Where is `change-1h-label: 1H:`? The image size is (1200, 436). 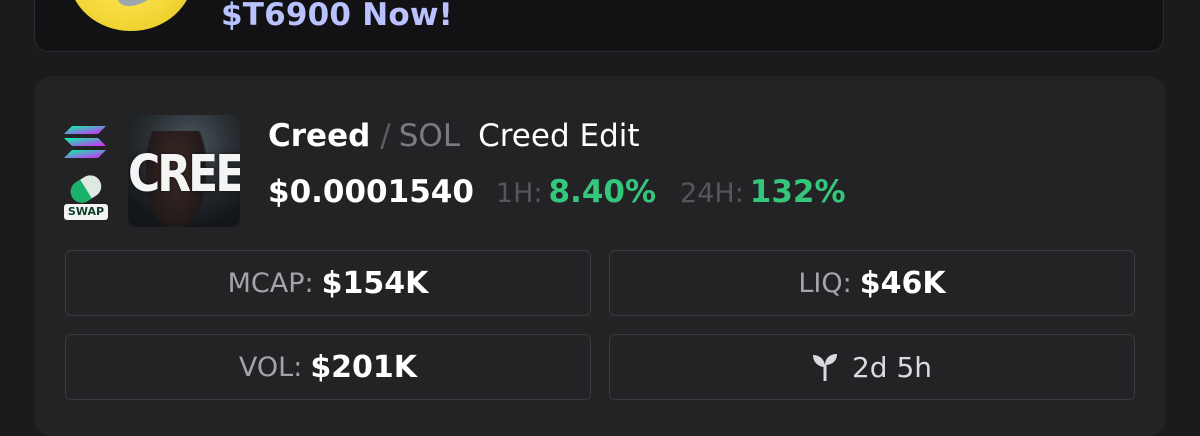 change-1h-label: 1H: is located at coordinates (519, 193).